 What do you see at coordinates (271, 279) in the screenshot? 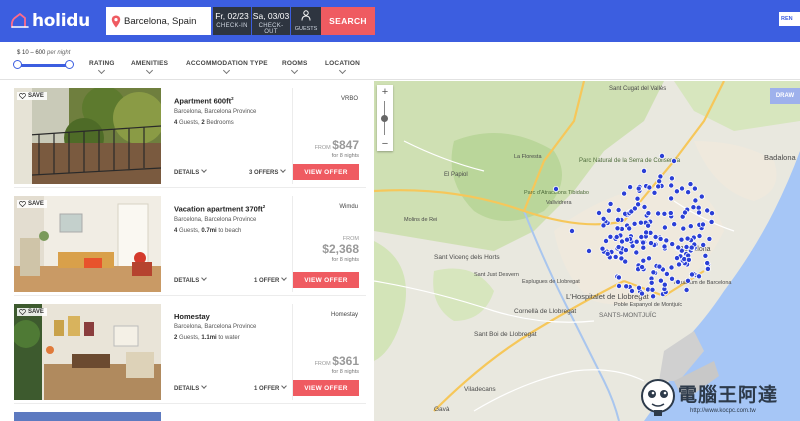
I see `offers-toggle: 1 OFFER` at bounding box center [271, 279].